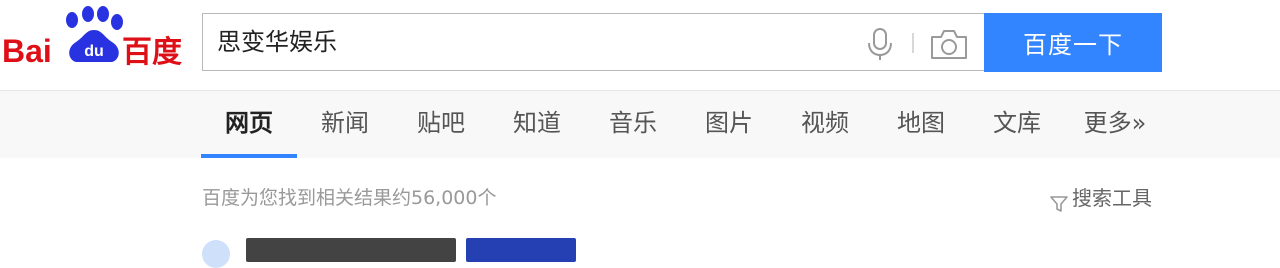  Describe the element at coordinates (345, 124) in the screenshot. I see `tab-news: 新闻` at that location.